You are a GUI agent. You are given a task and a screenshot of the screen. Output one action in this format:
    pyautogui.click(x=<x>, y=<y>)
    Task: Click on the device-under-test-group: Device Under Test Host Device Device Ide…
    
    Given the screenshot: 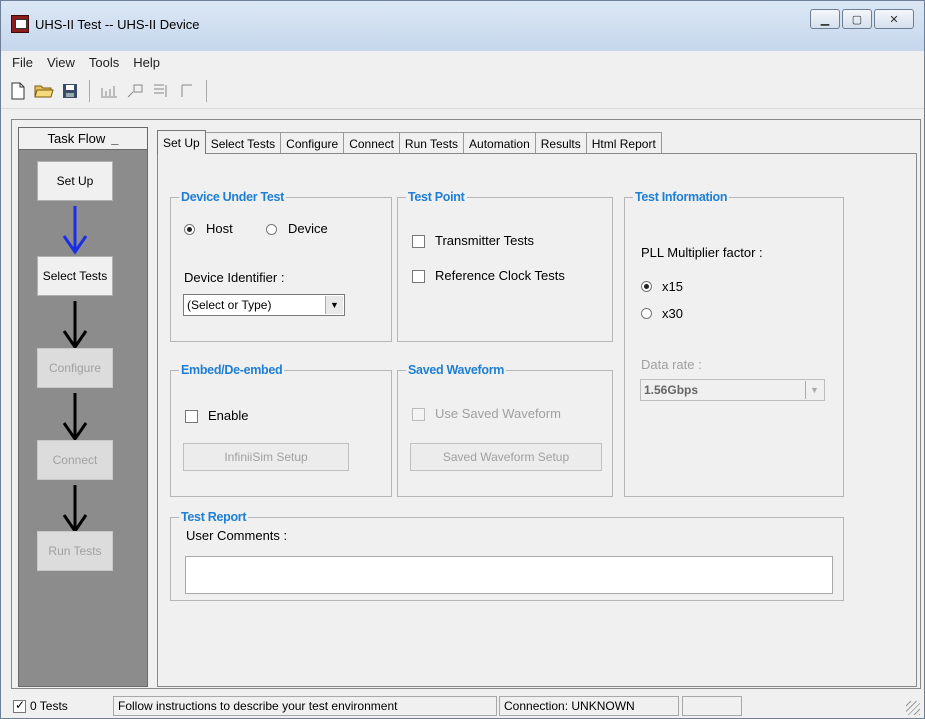 What is the action you would take?
    pyautogui.click(x=281, y=266)
    